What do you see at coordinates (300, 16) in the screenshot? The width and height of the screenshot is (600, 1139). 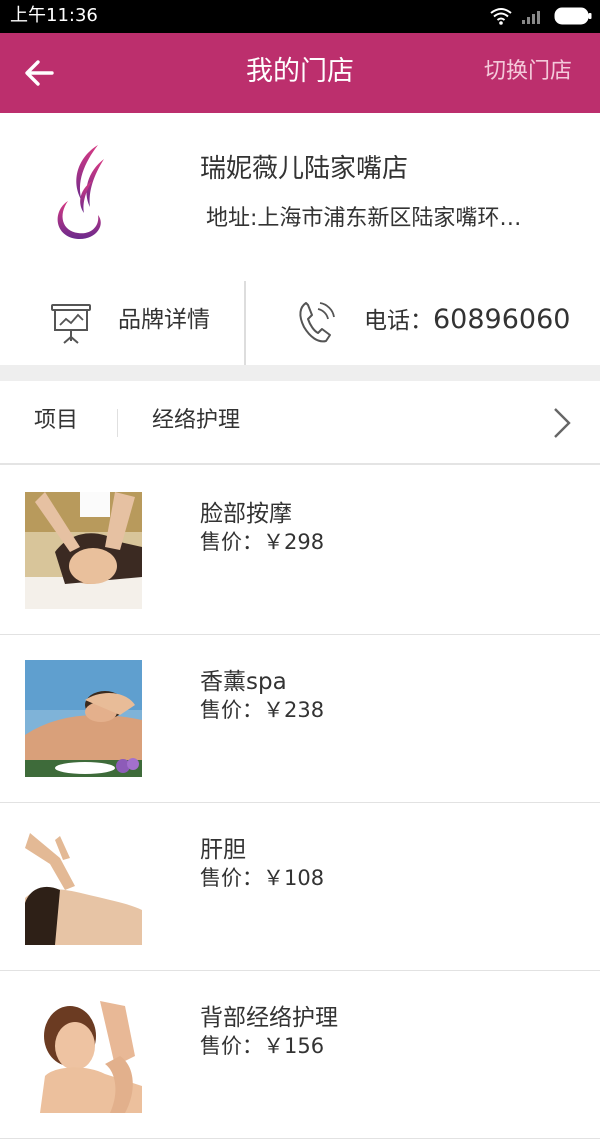 I see `status-bar: 上午11:36` at bounding box center [300, 16].